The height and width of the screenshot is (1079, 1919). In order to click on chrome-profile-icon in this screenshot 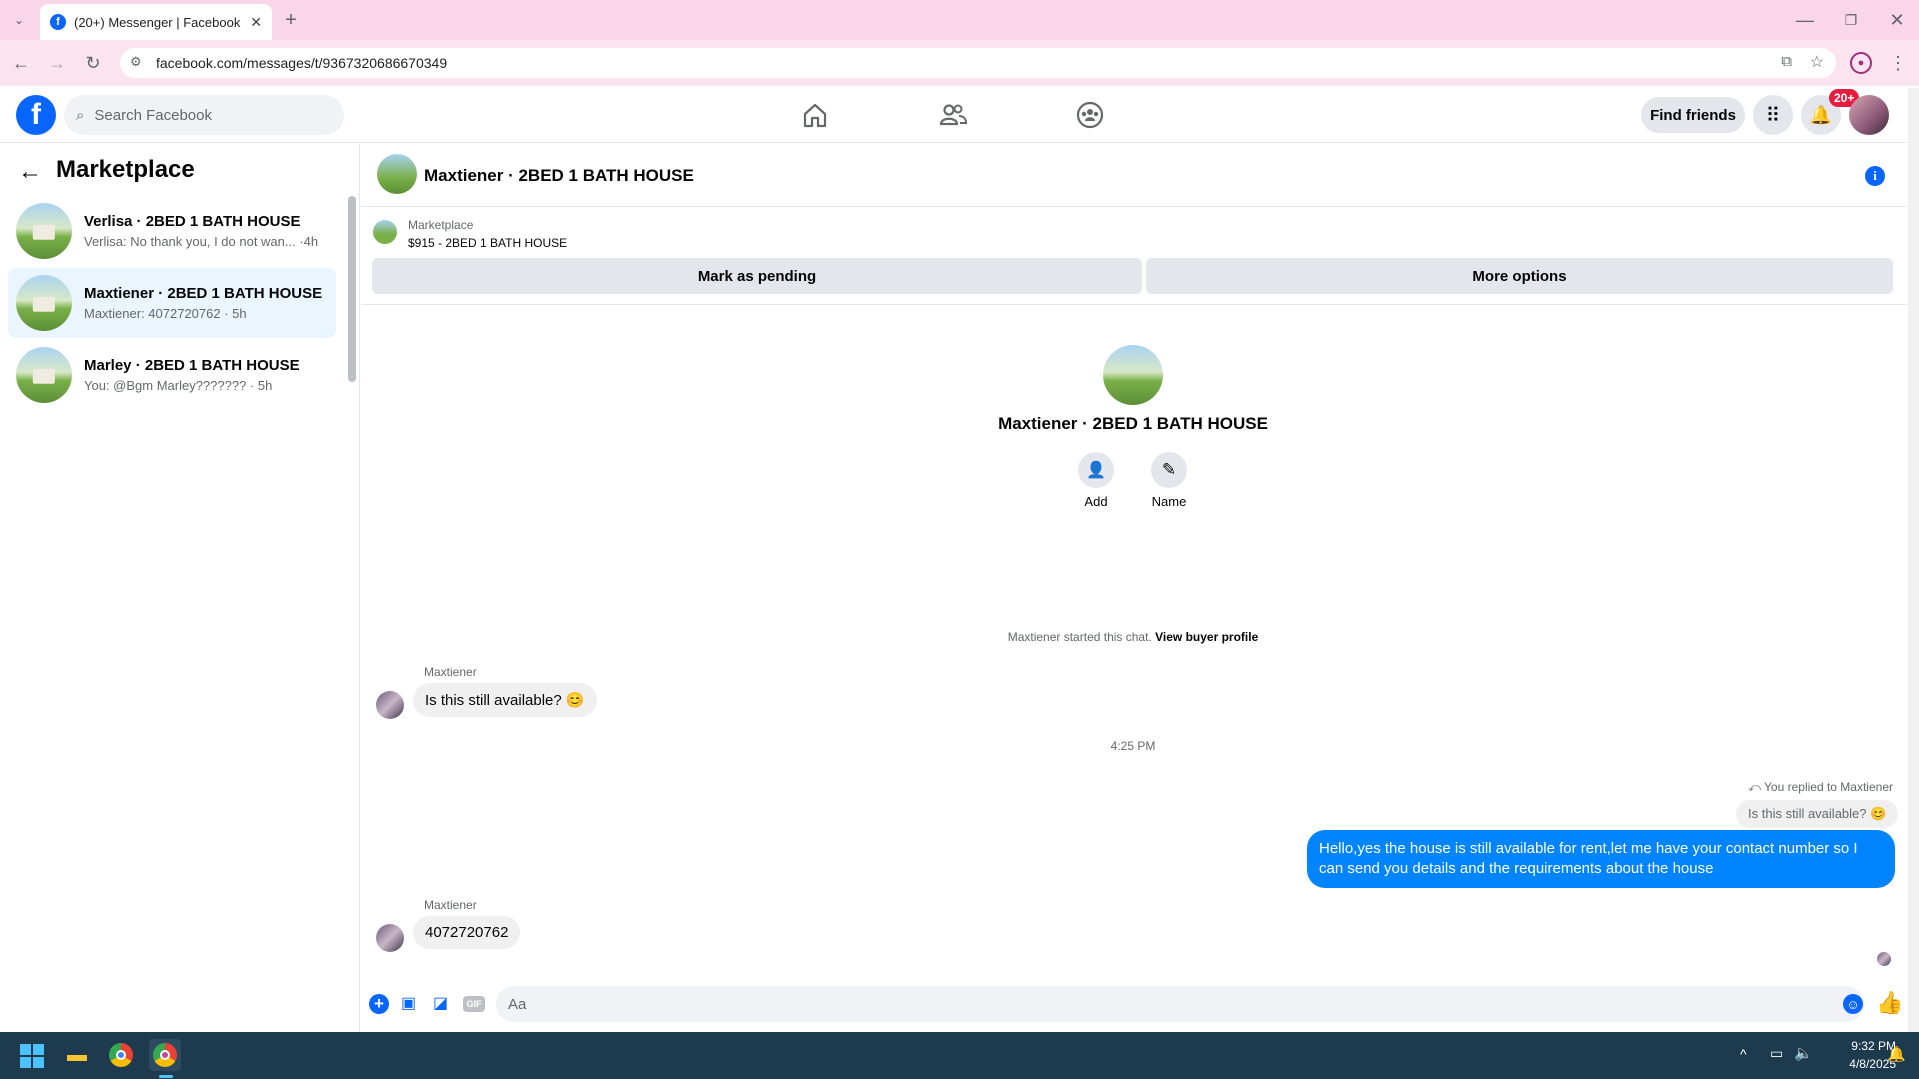, I will do `click(165, 1055)`.